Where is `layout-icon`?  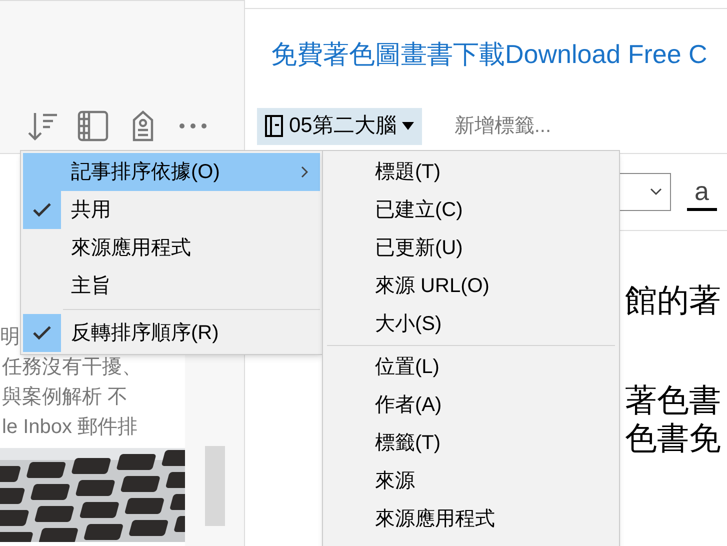
layout-icon is located at coordinates (93, 126).